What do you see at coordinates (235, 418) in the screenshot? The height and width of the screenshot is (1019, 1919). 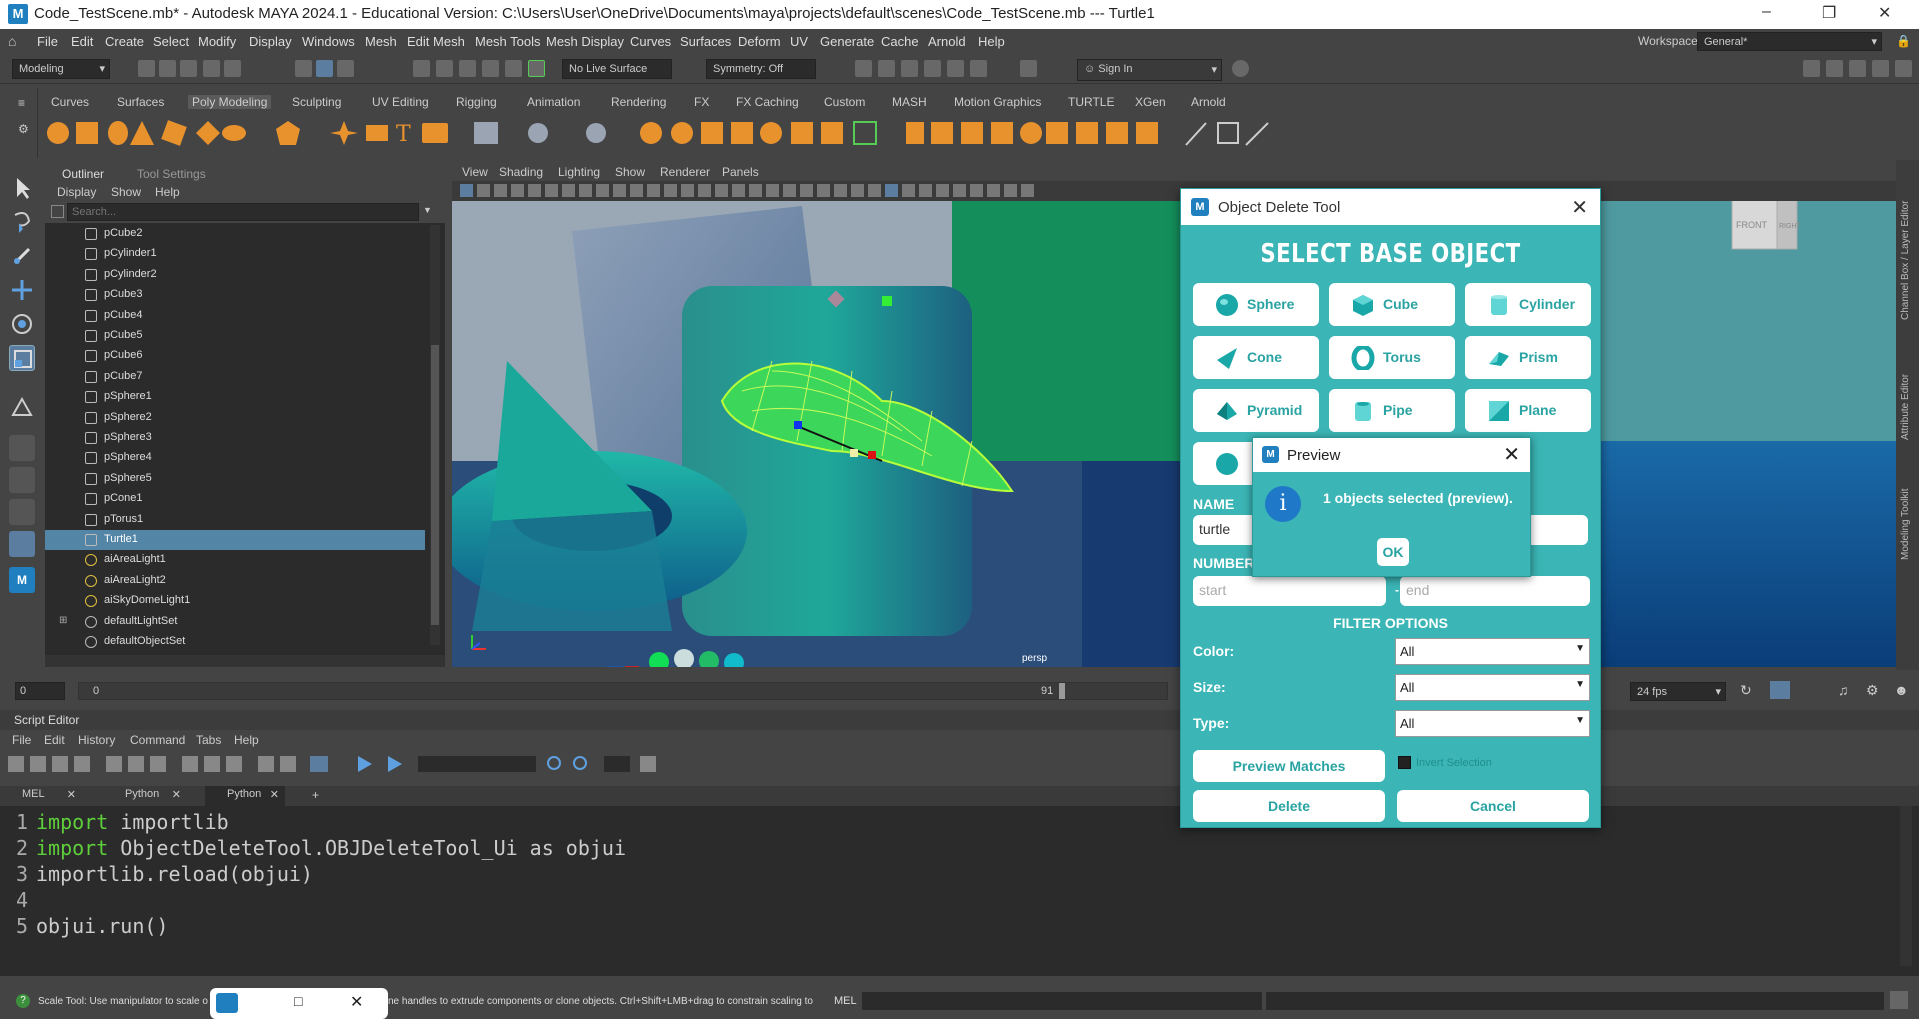 I see `outliner-item: pSphere2` at bounding box center [235, 418].